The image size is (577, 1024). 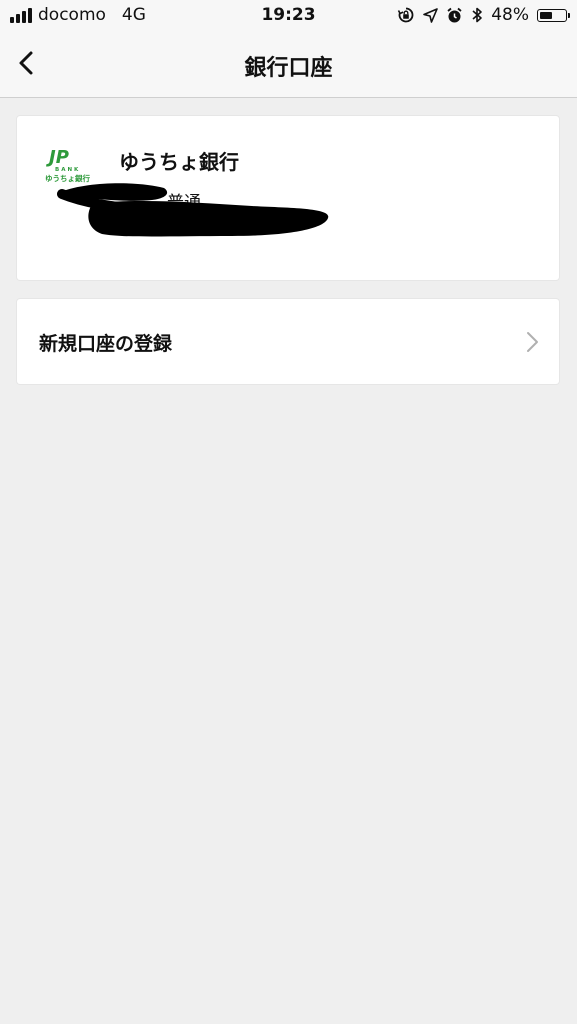 What do you see at coordinates (193, 210) in the screenshot?
I see `redacted-account-number` at bounding box center [193, 210].